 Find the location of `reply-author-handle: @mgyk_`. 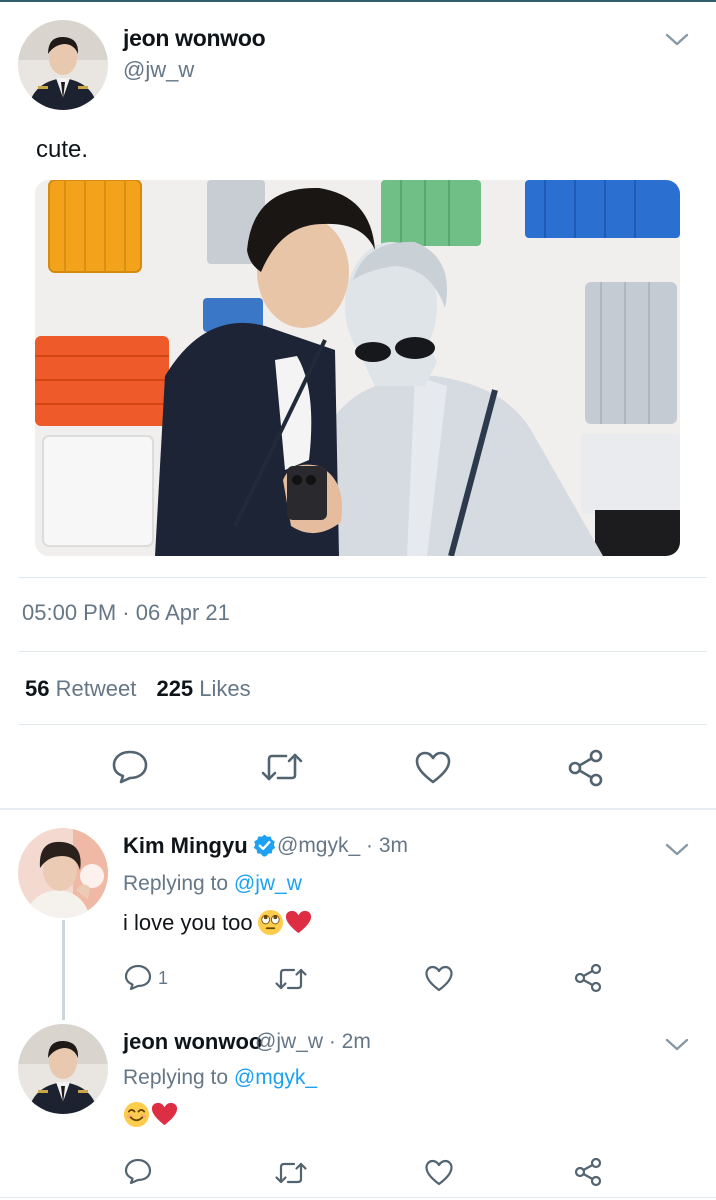

reply-author-handle: @mgyk_ is located at coordinates (318, 845).